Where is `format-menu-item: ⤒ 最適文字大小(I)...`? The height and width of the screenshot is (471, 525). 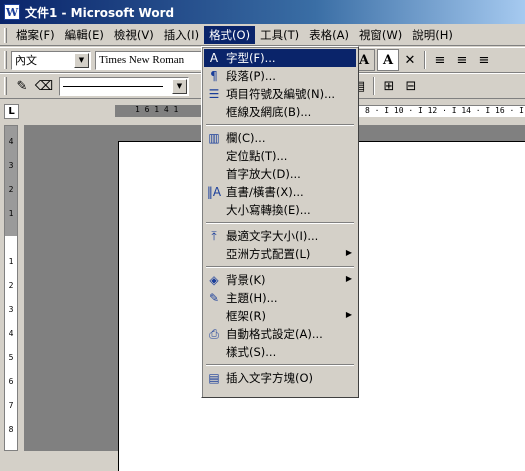
format-menu-item: ⤒ 最適文字大小(I)... is located at coordinates (280, 236).